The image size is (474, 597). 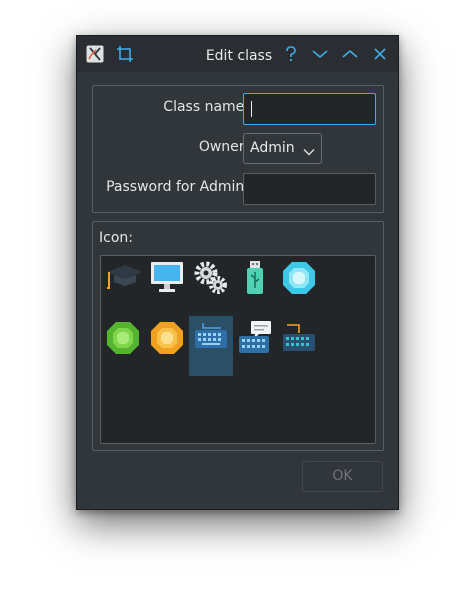 What do you see at coordinates (255, 346) in the screenshot?
I see `keyboard-chat-icon` at bounding box center [255, 346].